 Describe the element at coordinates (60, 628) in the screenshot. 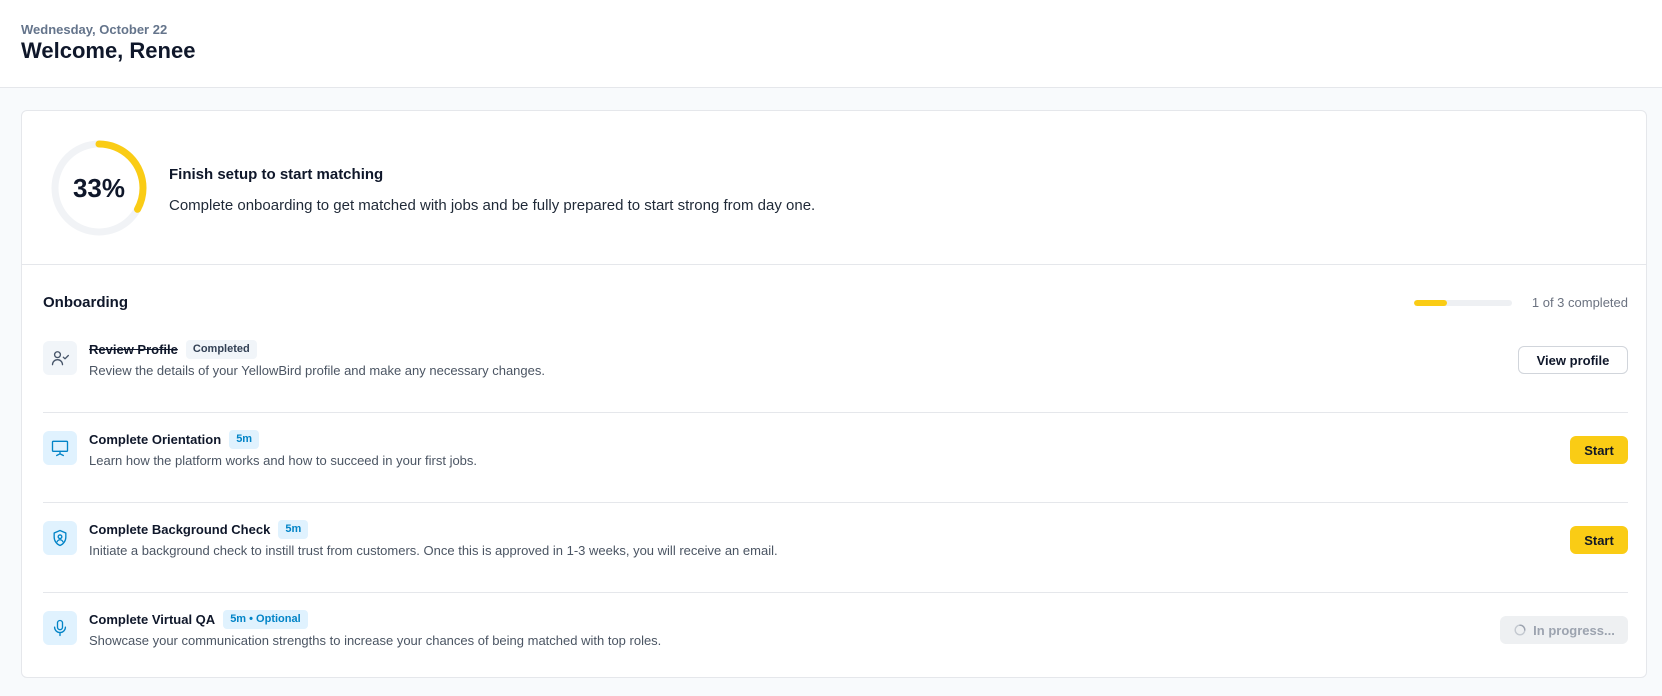

I see `microphone-icon` at that location.